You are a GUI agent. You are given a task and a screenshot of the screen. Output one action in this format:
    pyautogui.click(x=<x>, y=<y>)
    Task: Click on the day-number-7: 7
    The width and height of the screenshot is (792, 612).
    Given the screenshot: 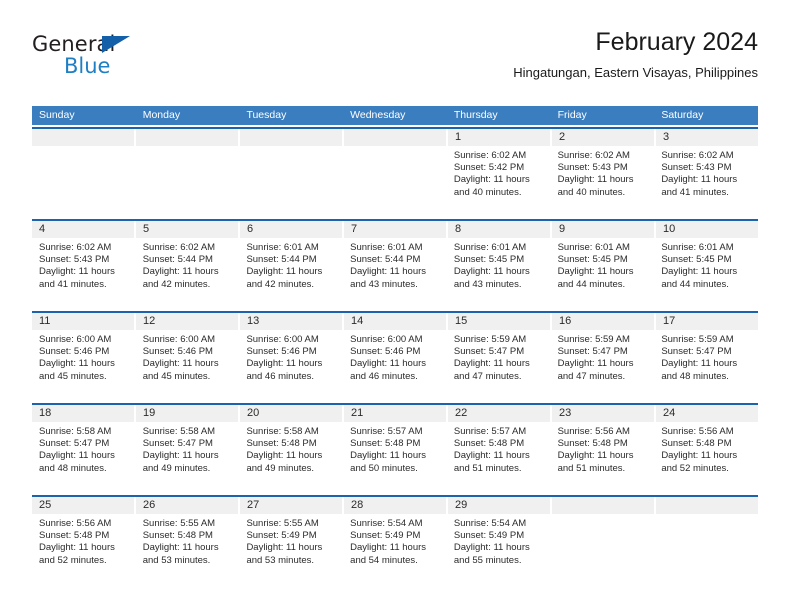 What is the action you would take?
    pyautogui.click(x=396, y=229)
    